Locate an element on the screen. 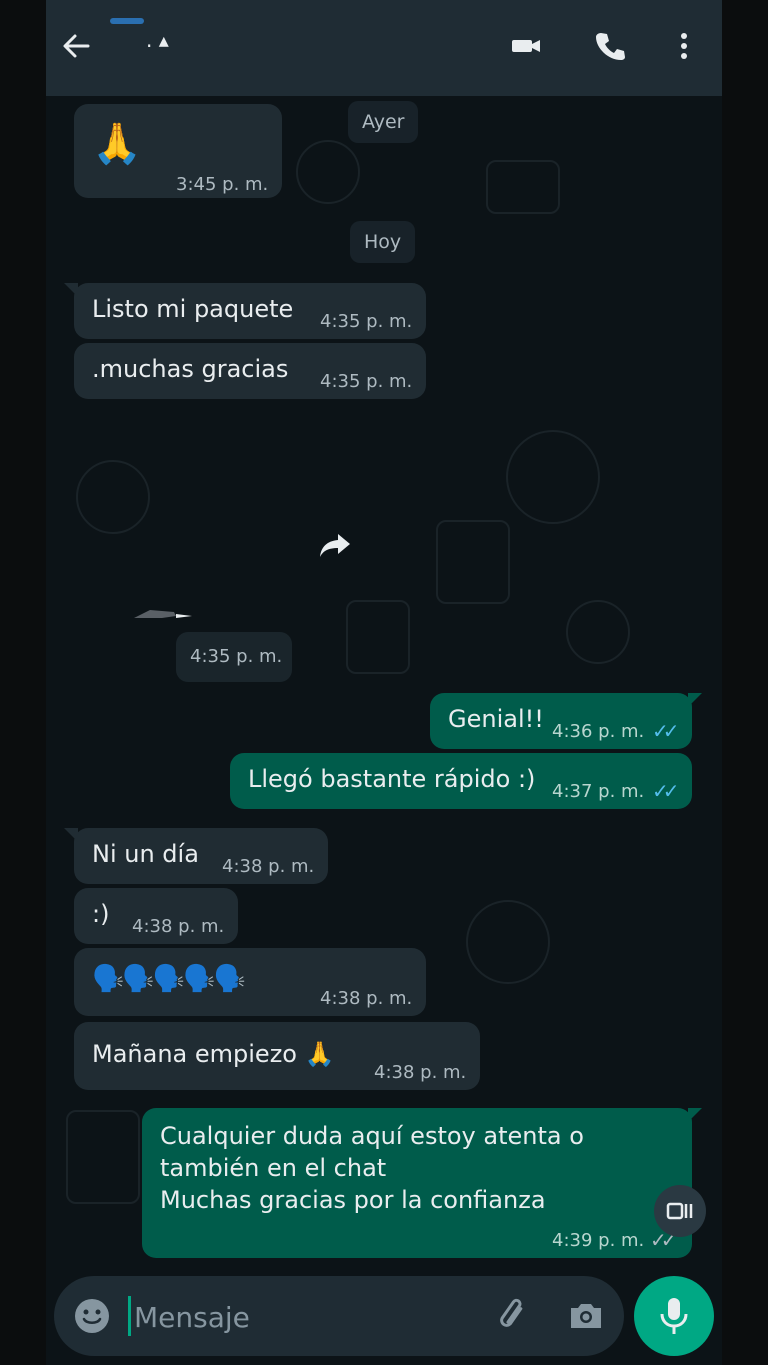 The height and width of the screenshot is (1365, 768). avatar is located at coordinates (127, 21).